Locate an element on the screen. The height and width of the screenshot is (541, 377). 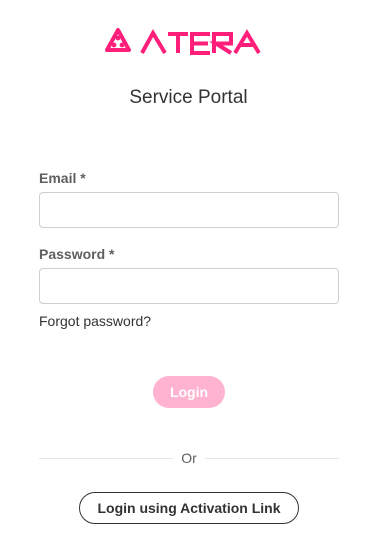
or-divider: Or is located at coordinates (189, 458).